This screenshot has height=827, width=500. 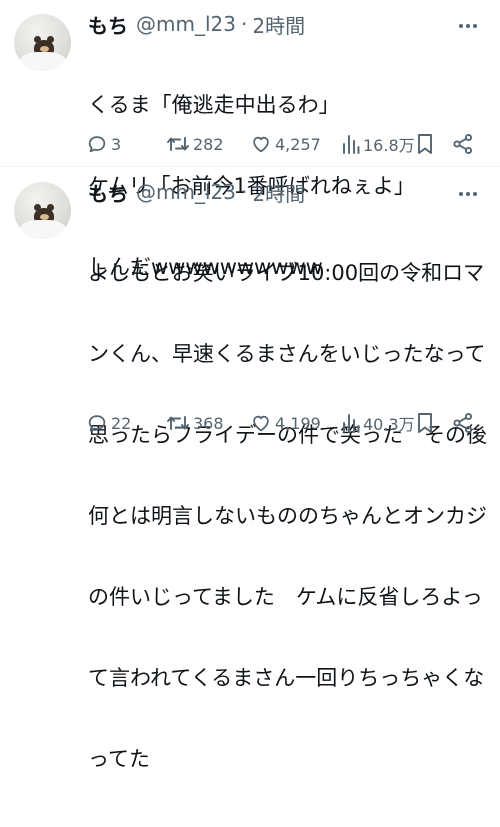 What do you see at coordinates (298, 144) in the screenshot?
I see `like-count: 4,257` at bounding box center [298, 144].